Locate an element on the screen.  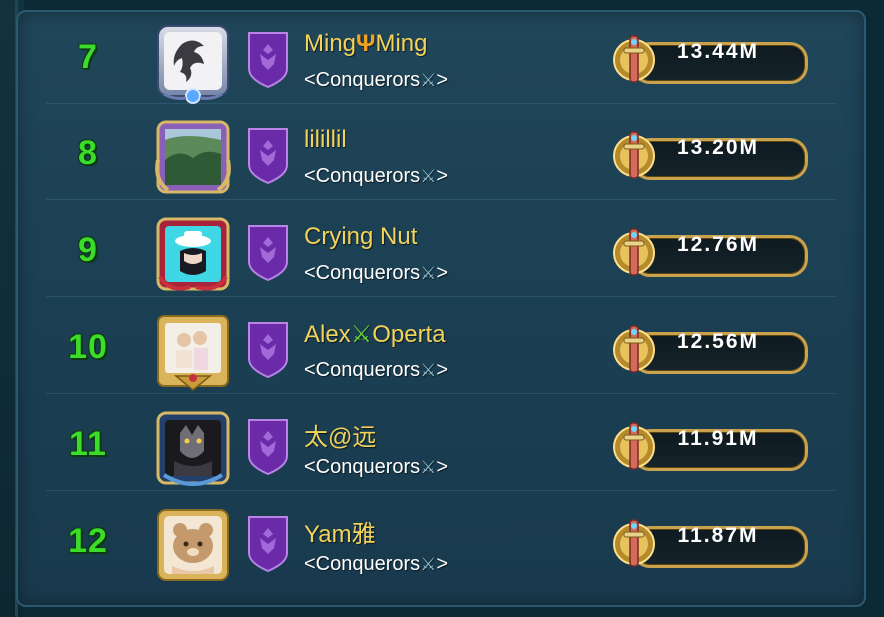
player-name: Yam雅 is located at coordinates (340, 531).